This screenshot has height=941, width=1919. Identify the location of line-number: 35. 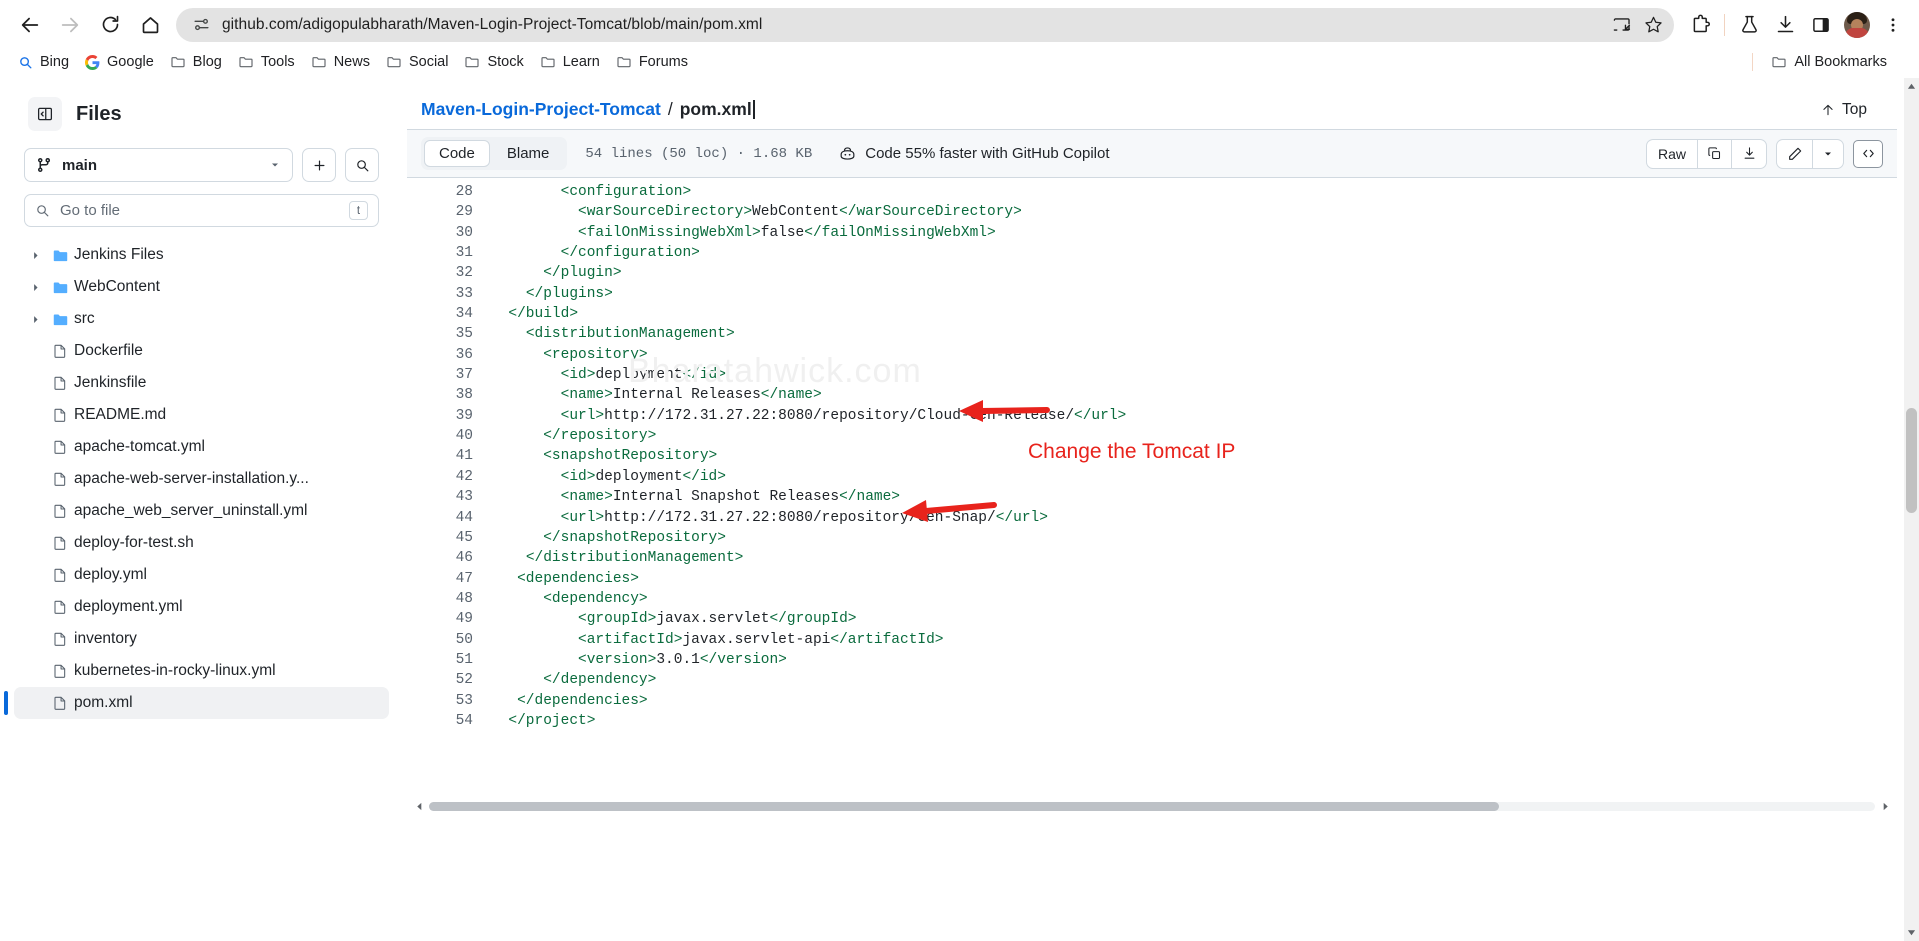
(449, 334).